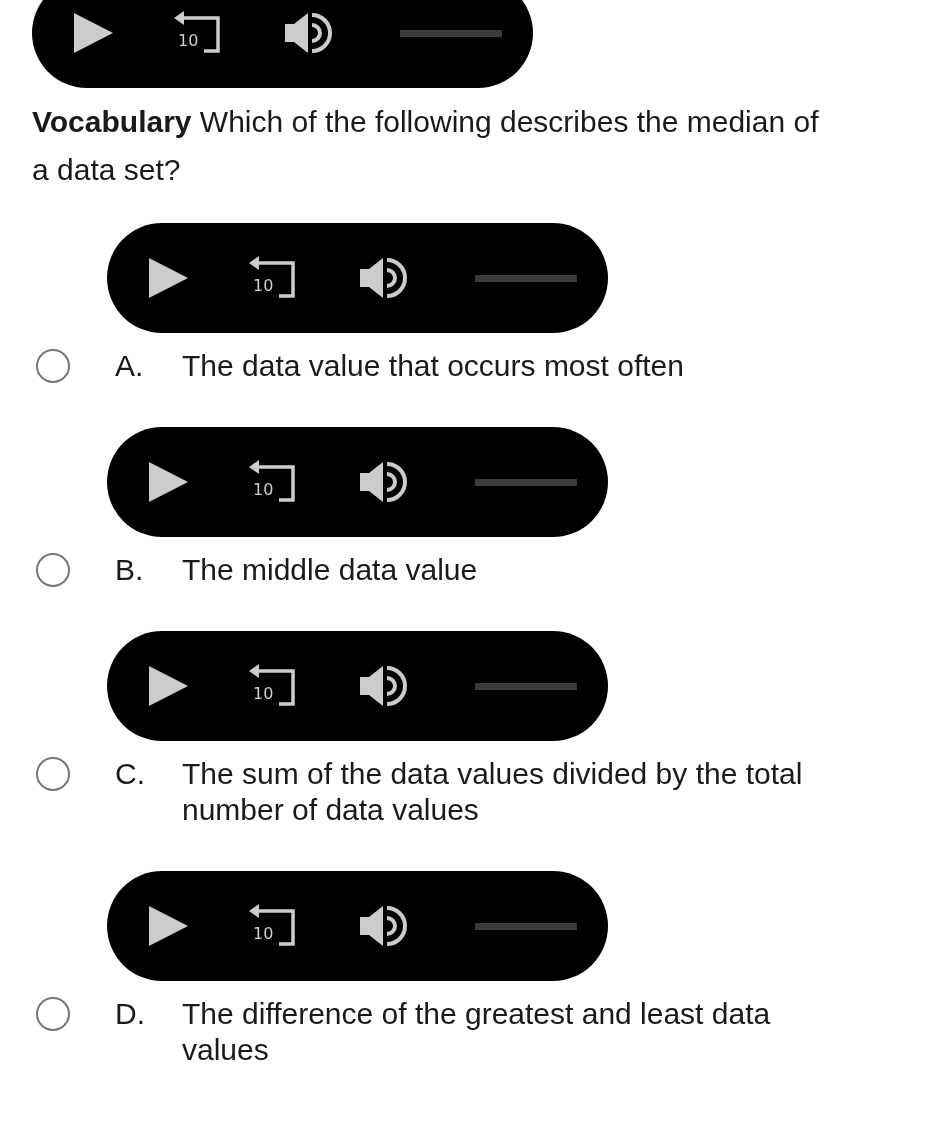 This screenshot has height=1122, width=952. What do you see at coordinates (130, 366) in the screenshot?
I see `option-letter: A.` at bounding box center [130, 366].